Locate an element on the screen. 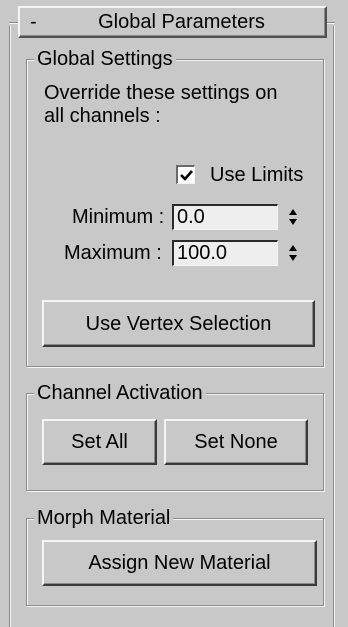 Image resolution: width=348 pixels, height=627 pixels. use-vertex-selection-button: Use Vertex Selection is located at coordinates (178, 323).